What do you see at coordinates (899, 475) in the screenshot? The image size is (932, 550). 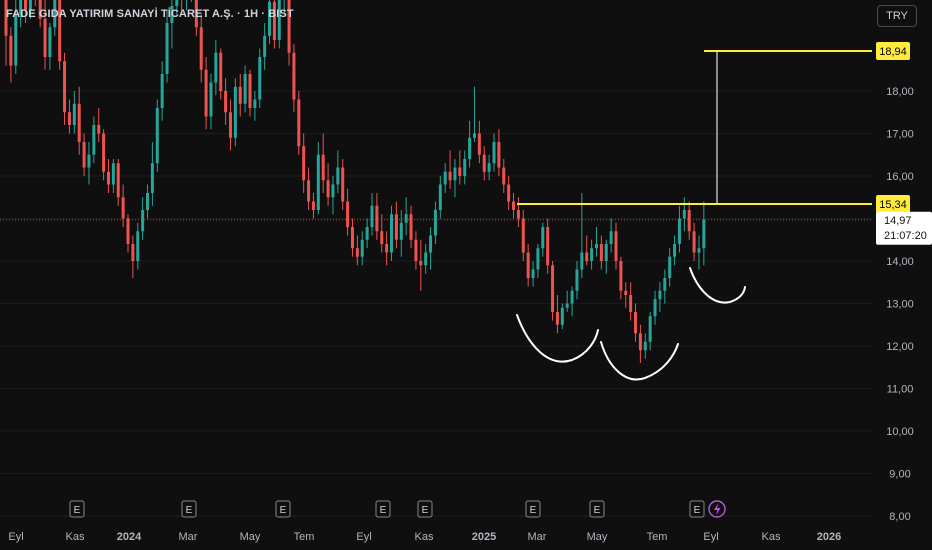 I see `price-tick-label: 9,00` at bounding box center [899, 475].